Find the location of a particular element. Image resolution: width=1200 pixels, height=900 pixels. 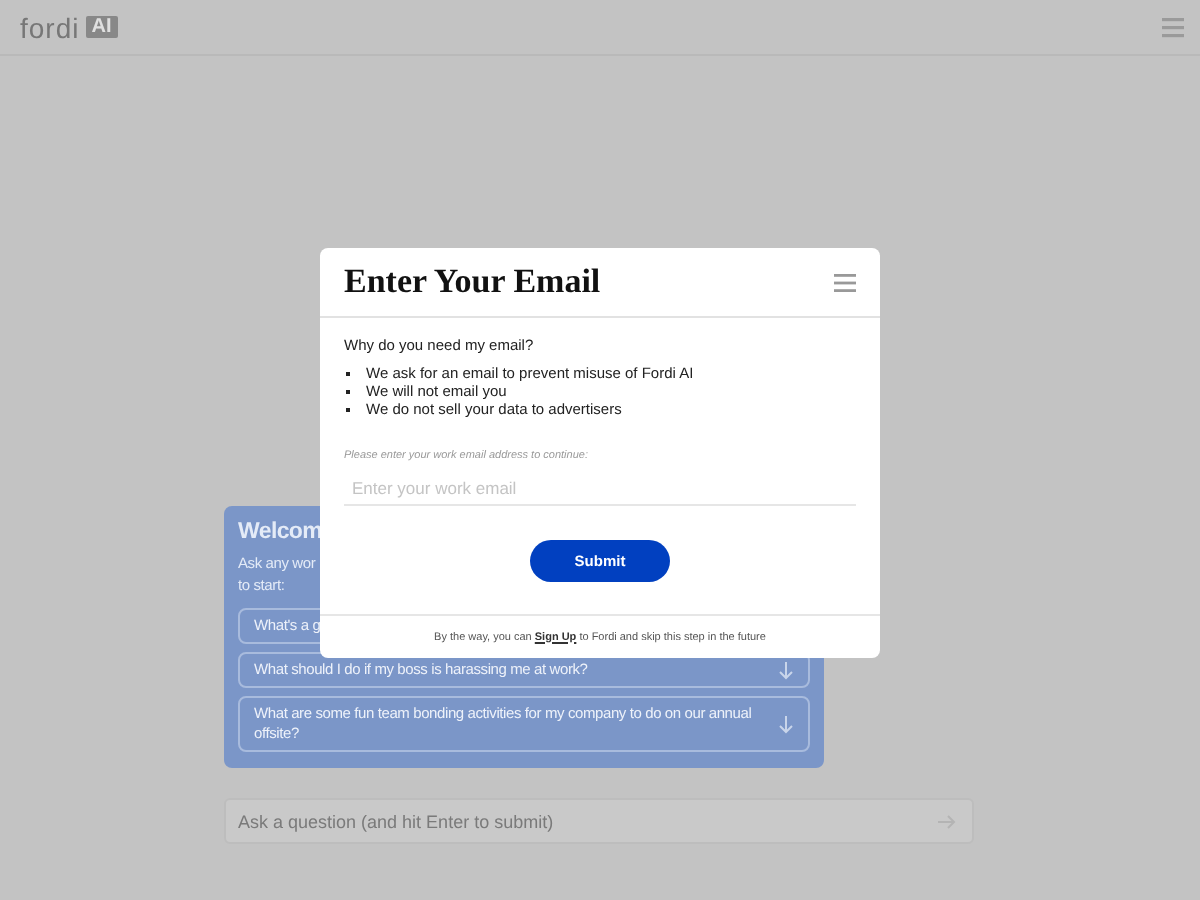

logo-text: fordi is located at coordinates (50, 27).